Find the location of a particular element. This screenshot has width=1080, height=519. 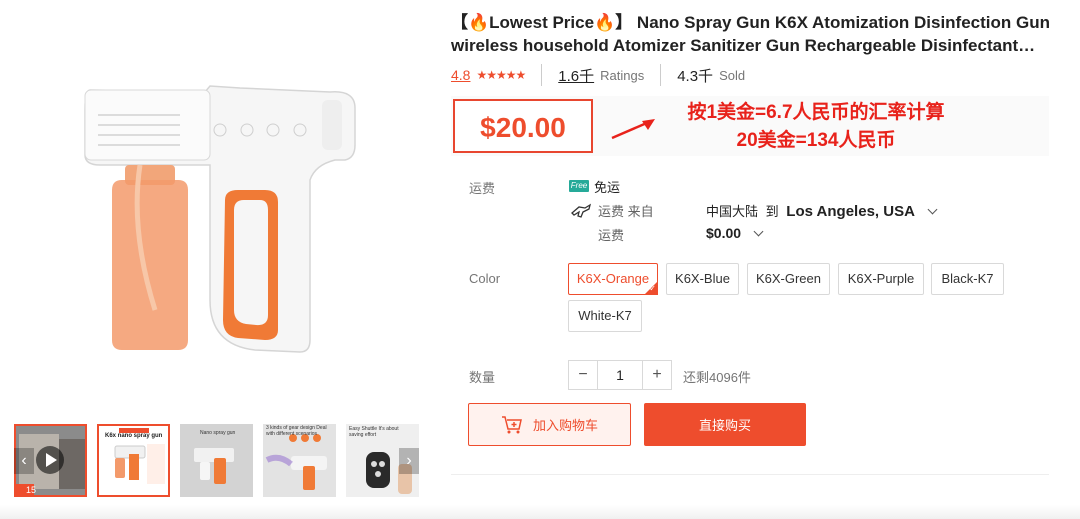

variant-k6x-orange: K6X-Orange ✓ is located at coordinates (613, 279).